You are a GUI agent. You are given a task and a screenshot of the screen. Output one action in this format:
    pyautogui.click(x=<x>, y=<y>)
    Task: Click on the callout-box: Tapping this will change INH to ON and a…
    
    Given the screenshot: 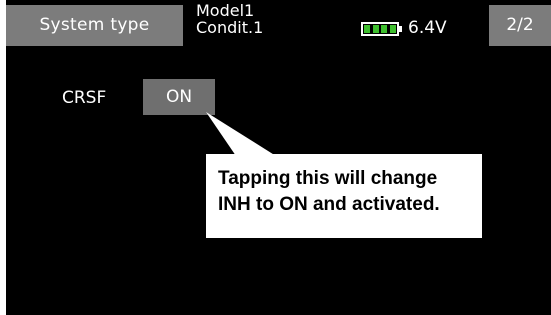 What is the action you would take?
    pyautogui.click(x=344, y=196)
    